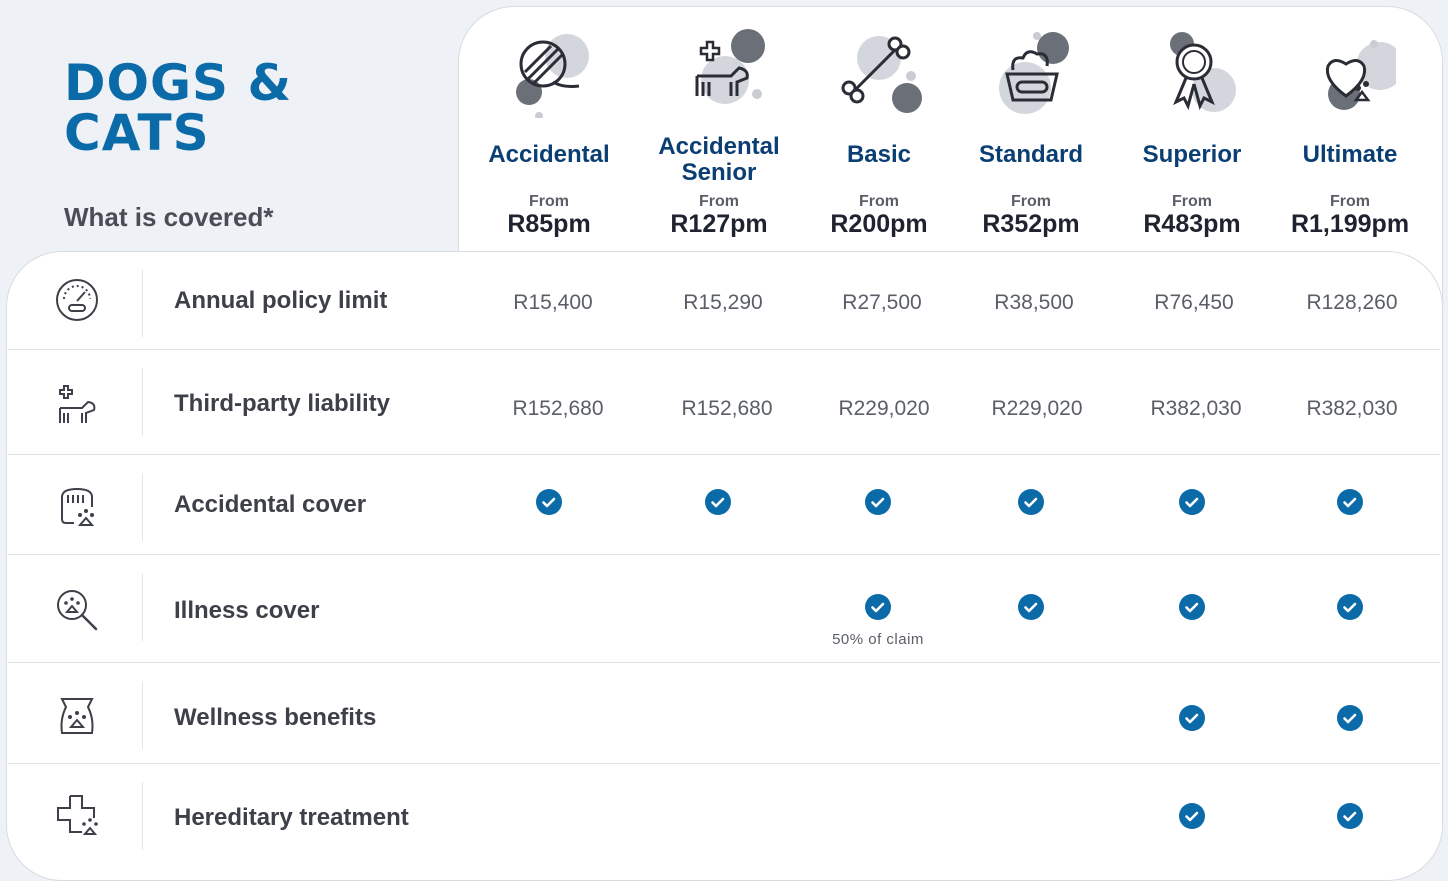 This screenshot has width=1448, height=881. What do you see at coordinates (137, 133) in the screenshot?
I see `brand-title-line2: CATS` at bounding box center [137, 133].